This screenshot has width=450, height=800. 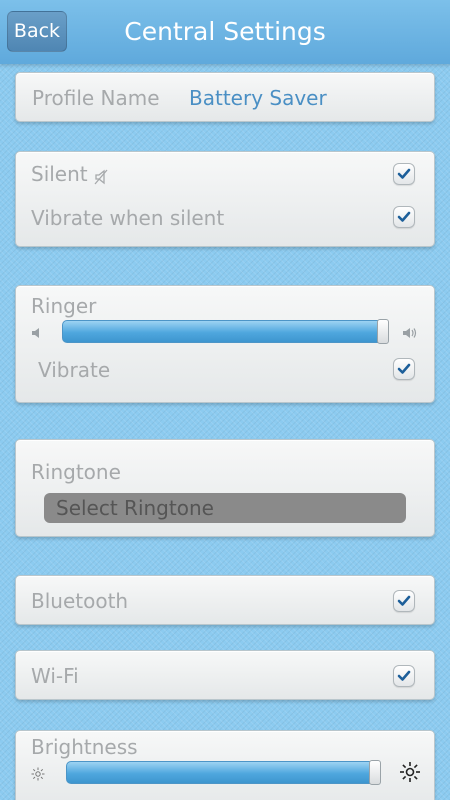 What do you see at coordinates (223, 772) in the screenshot?
I see `brightness-slider` at bounding box center [223, 772].